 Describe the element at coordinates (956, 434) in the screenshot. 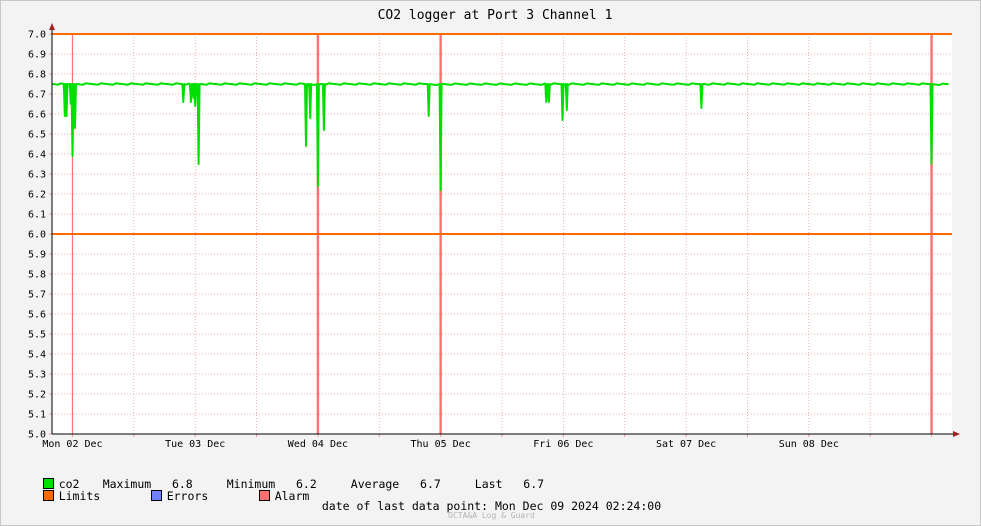

I see `x-axis-arrow` at that location.